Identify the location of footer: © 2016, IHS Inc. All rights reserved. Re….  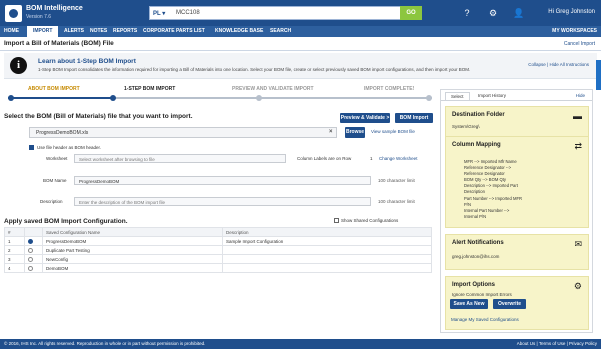
(300, 344).